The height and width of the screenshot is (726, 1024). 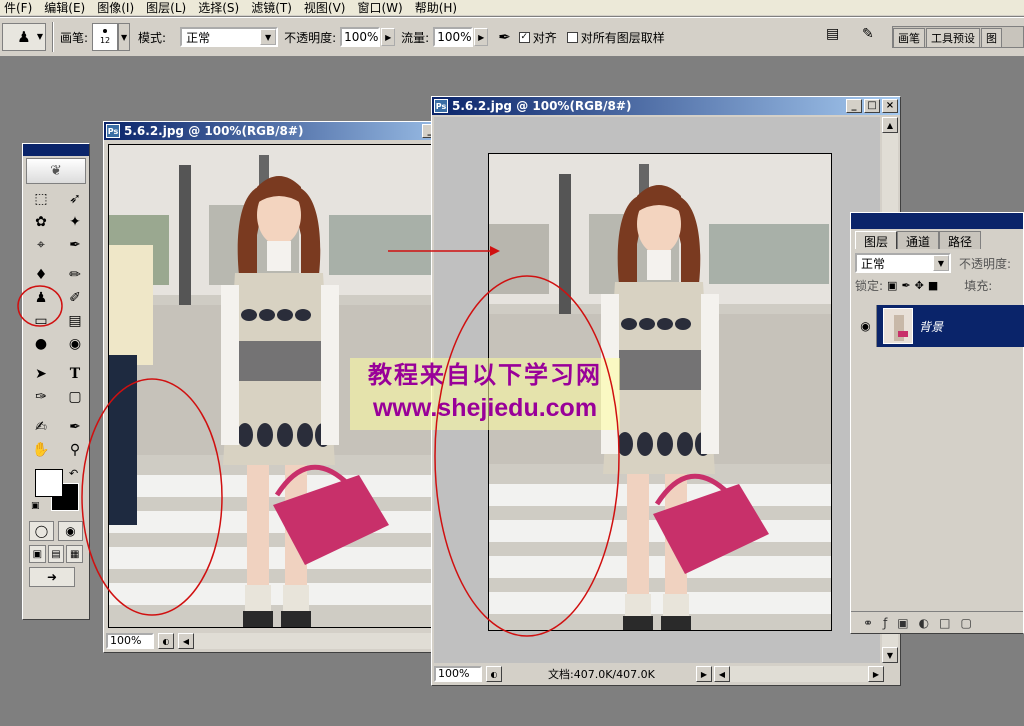 I want to click on adjustment-layer-icon: ◐, so click(x=924, y=623).